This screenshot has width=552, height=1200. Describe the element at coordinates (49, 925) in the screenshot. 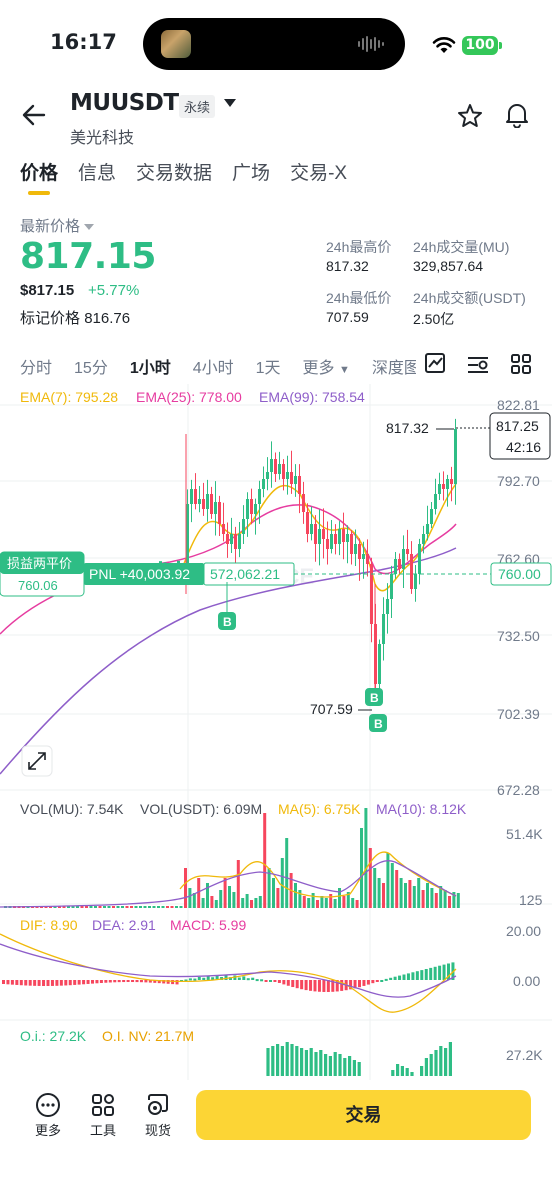

I see `macd-dif-legend: DIF: 8.90` at that location.